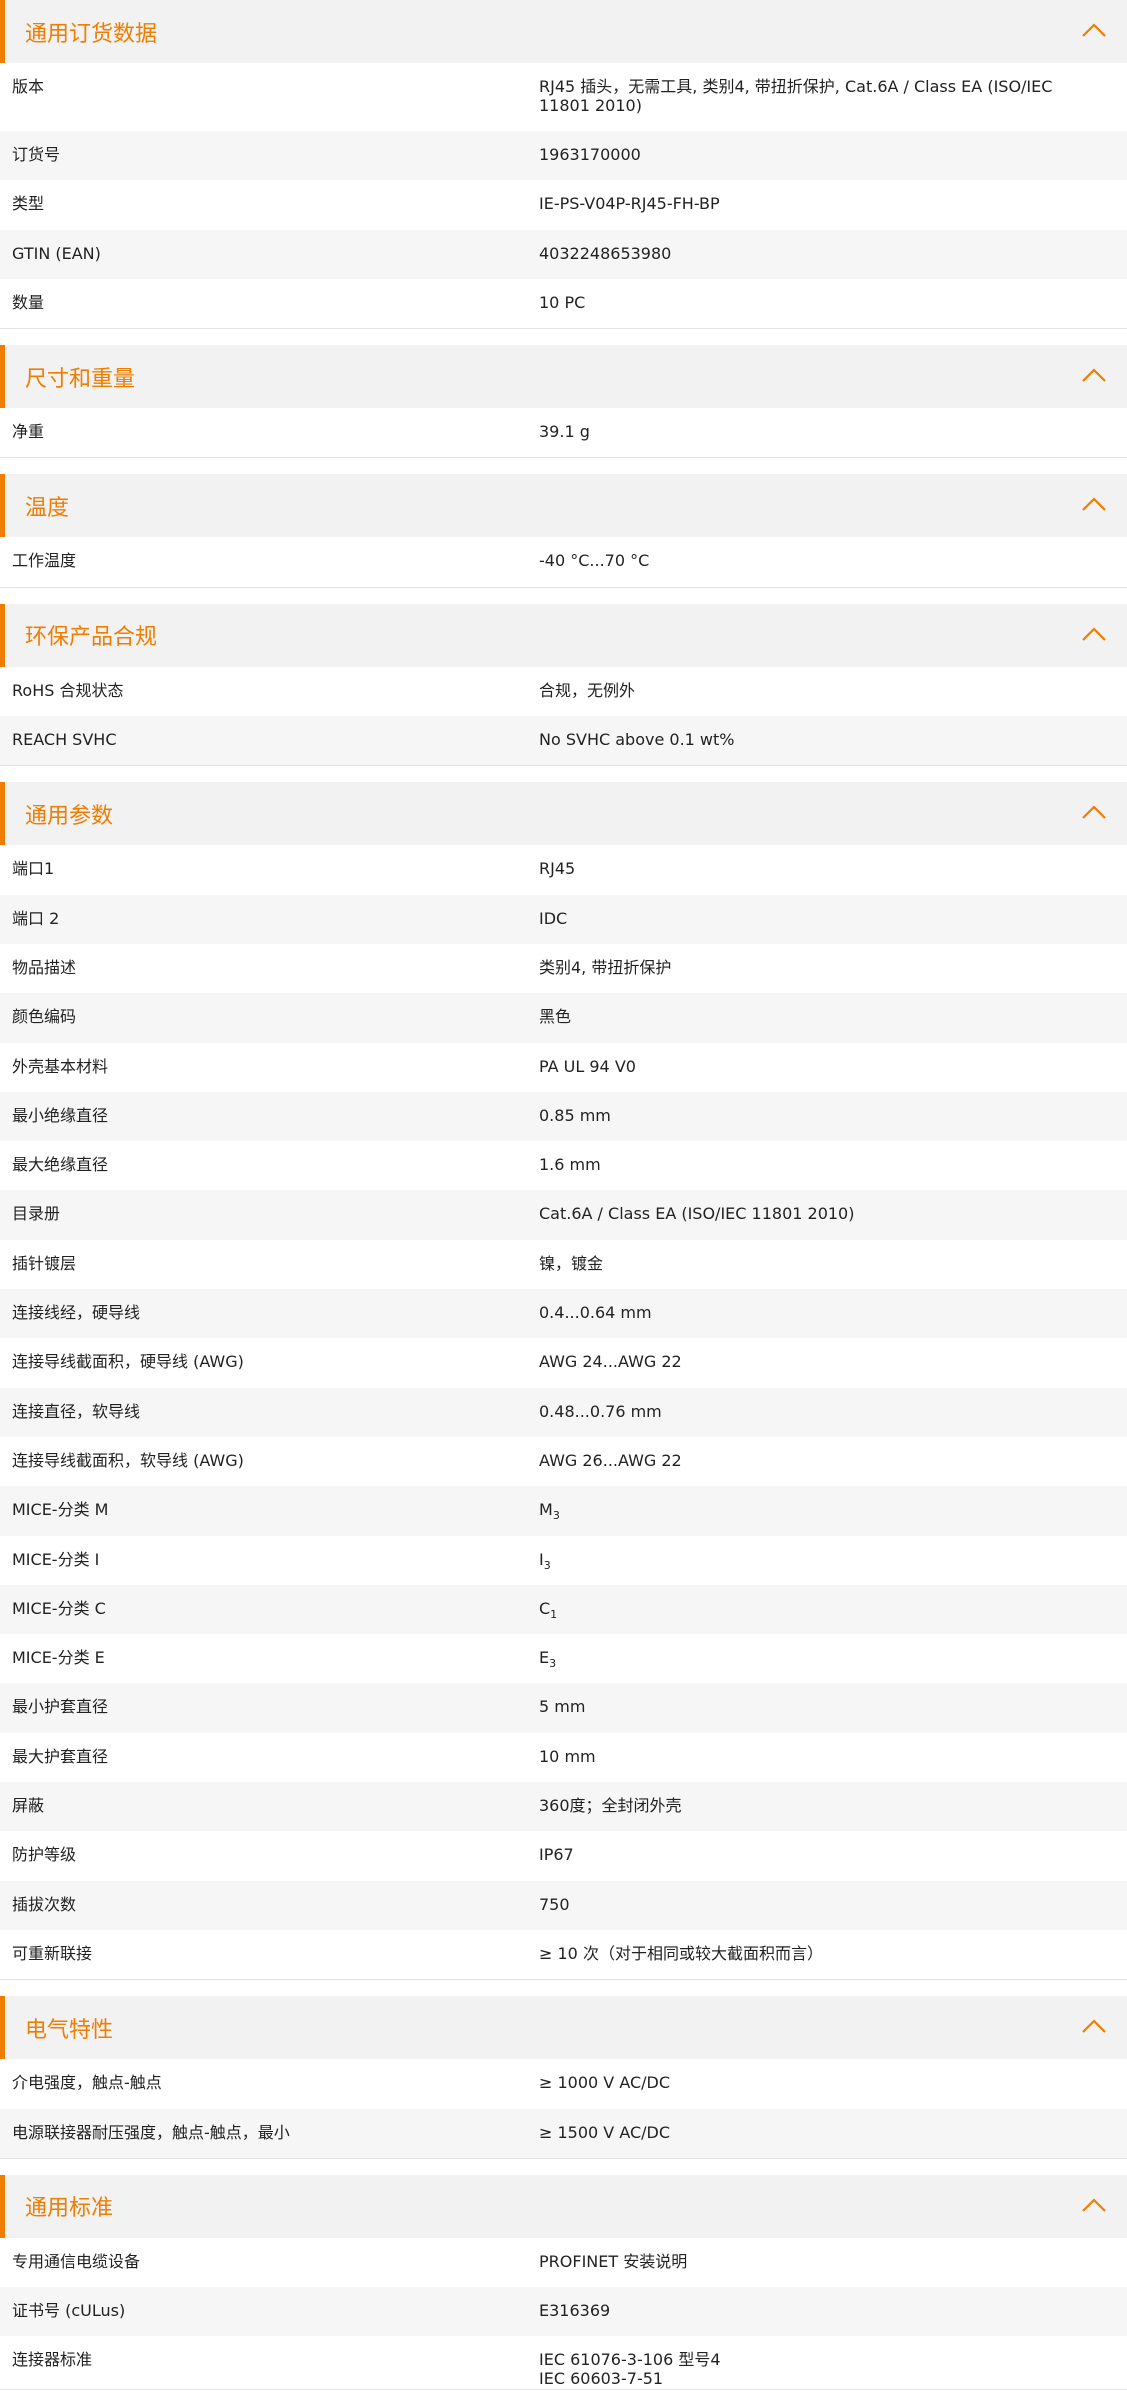 The width and height of the screenshot is (1127, 2404). I want to click on spec-row: 类型 IE-PS-V04P-RJ45-FH-BP, so click(563, 204).